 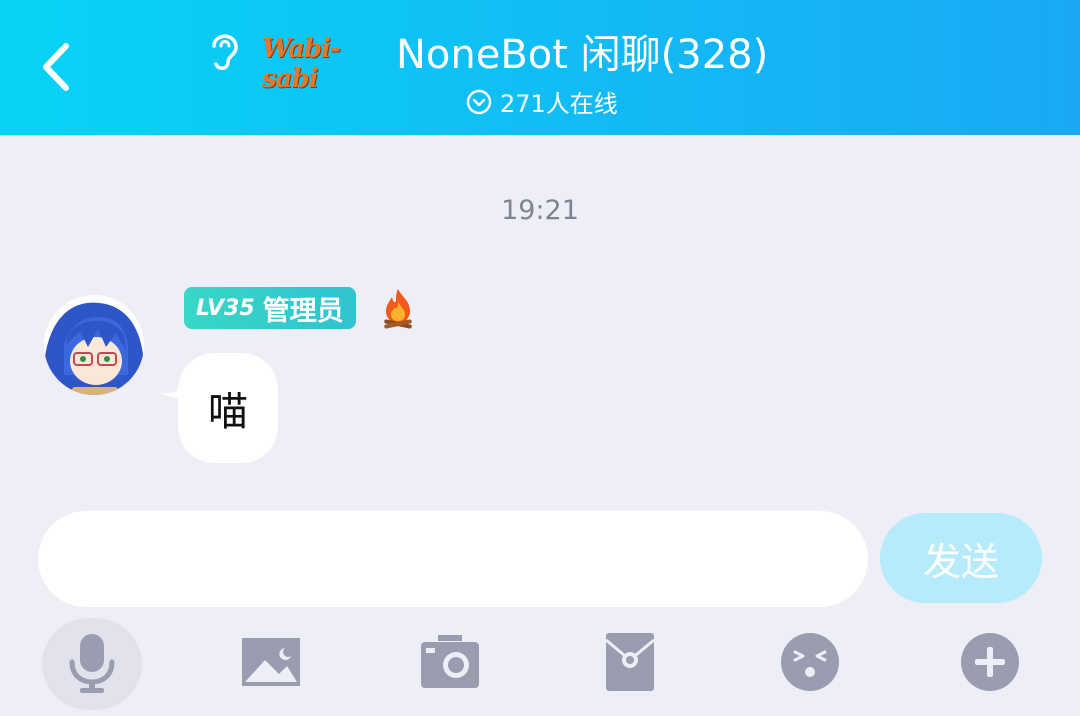 I want to click on voice-button, so click(x=92, y=662).